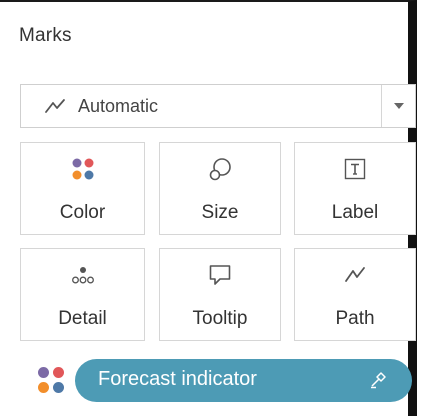 Image resolution: width=427 pixels, height=416 pixels. I want to click on path-label: Path, so click(355, 318).